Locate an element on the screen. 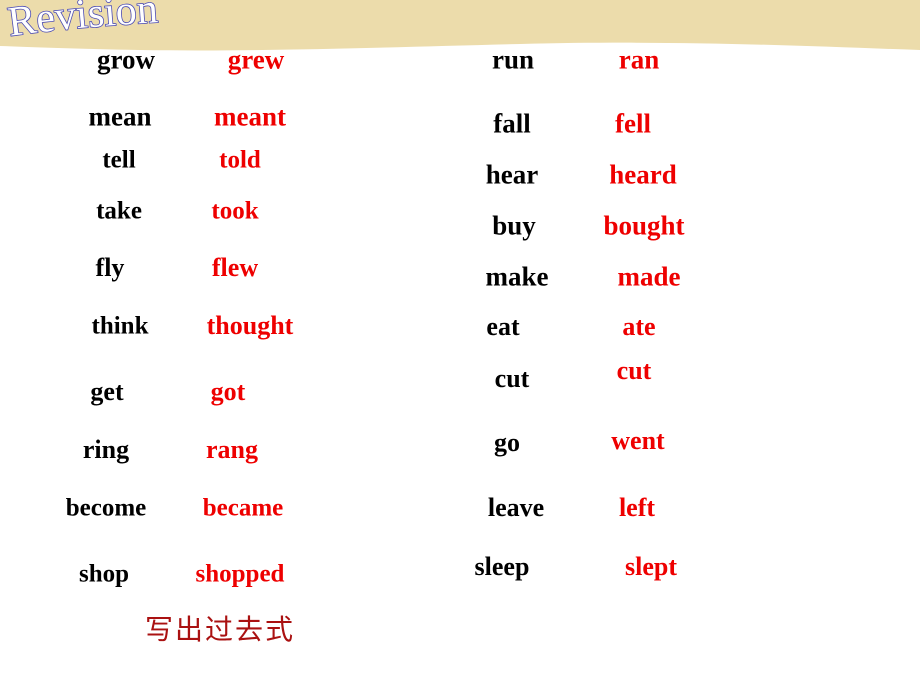 Image resolution: width=920 pixels, height=690 pixels. verb-past: became is located at coordinates (243, 508).